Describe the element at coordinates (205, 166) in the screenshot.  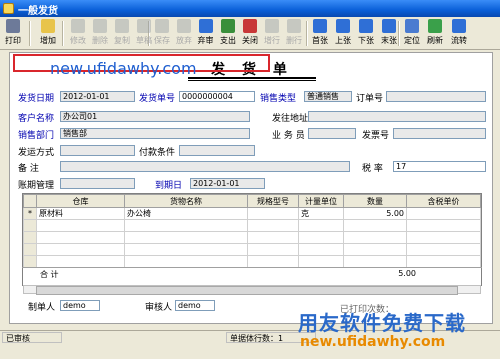
I see `remark-field` at that location.